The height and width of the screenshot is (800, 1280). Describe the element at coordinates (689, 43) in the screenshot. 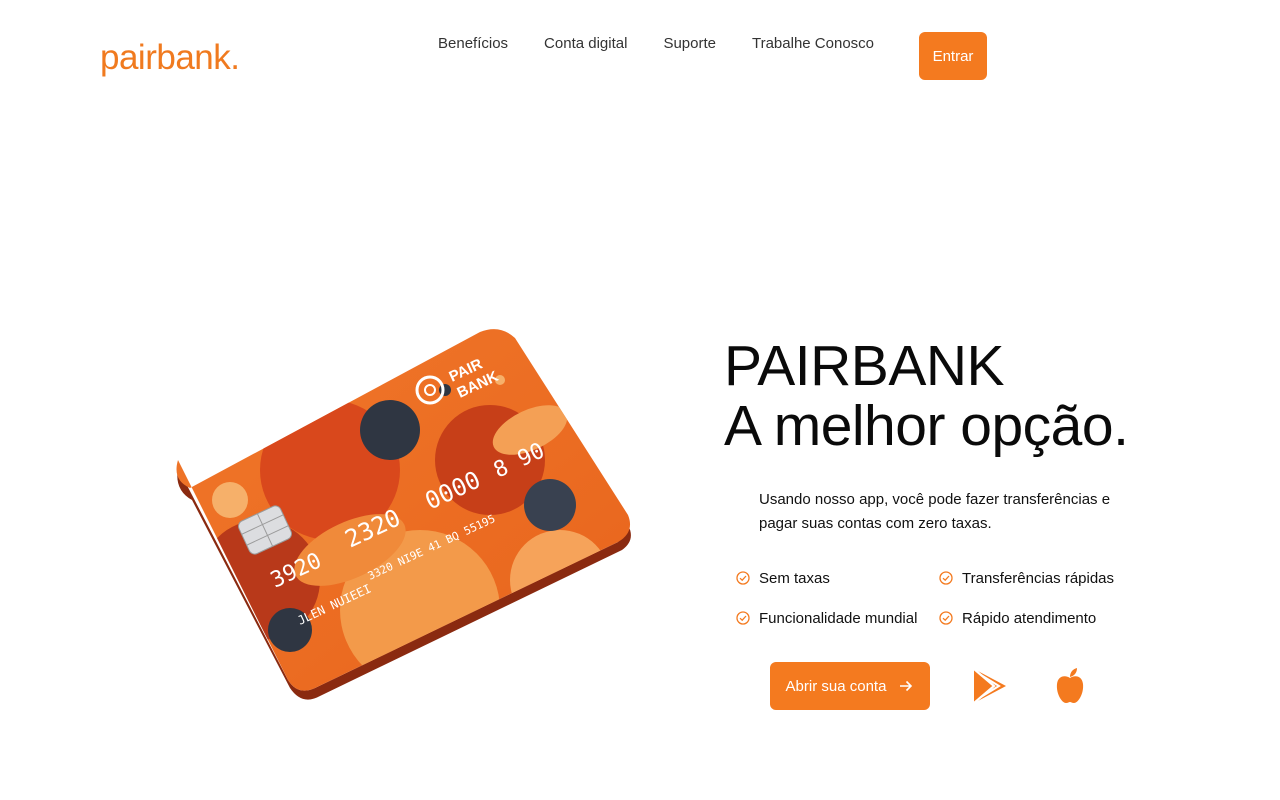

I see `nav-item-suporte: Suporte` at that location.